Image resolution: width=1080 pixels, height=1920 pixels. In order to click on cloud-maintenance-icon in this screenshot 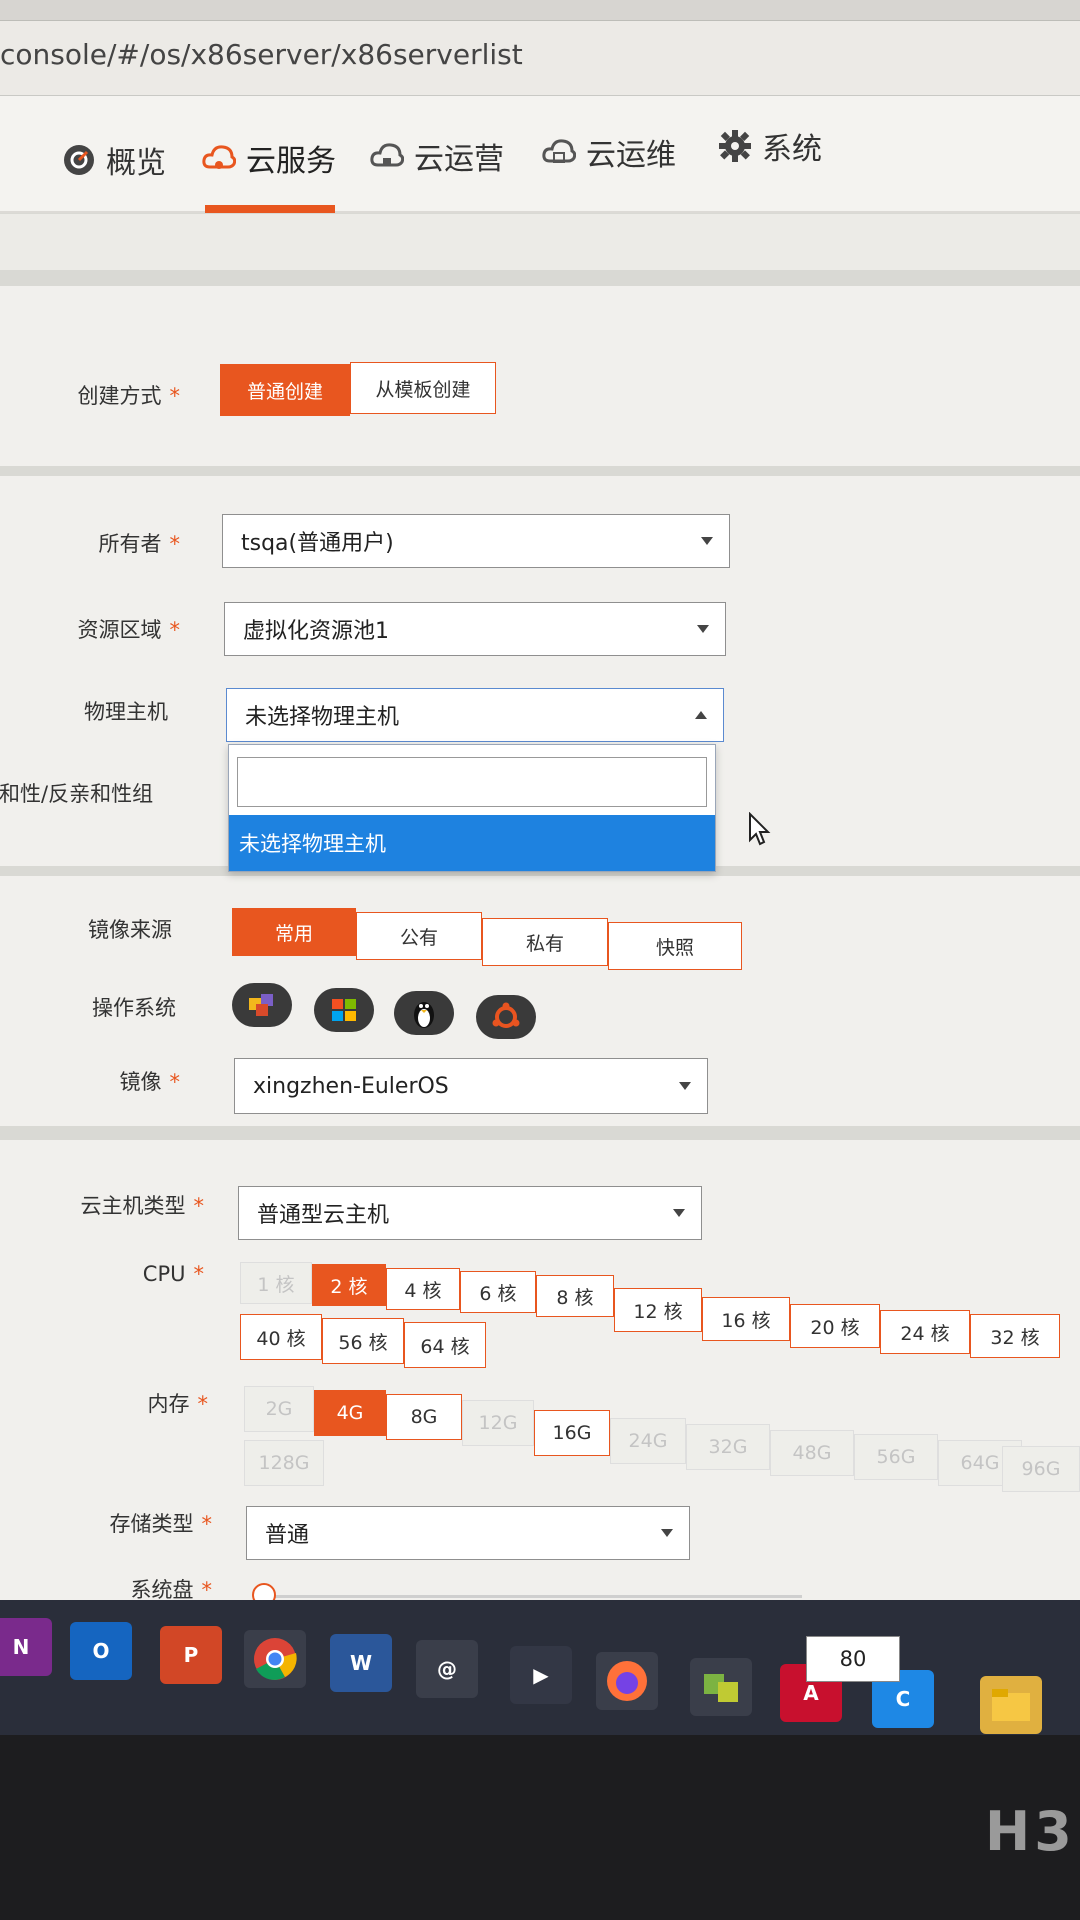, I will do `click(559, 152)`.